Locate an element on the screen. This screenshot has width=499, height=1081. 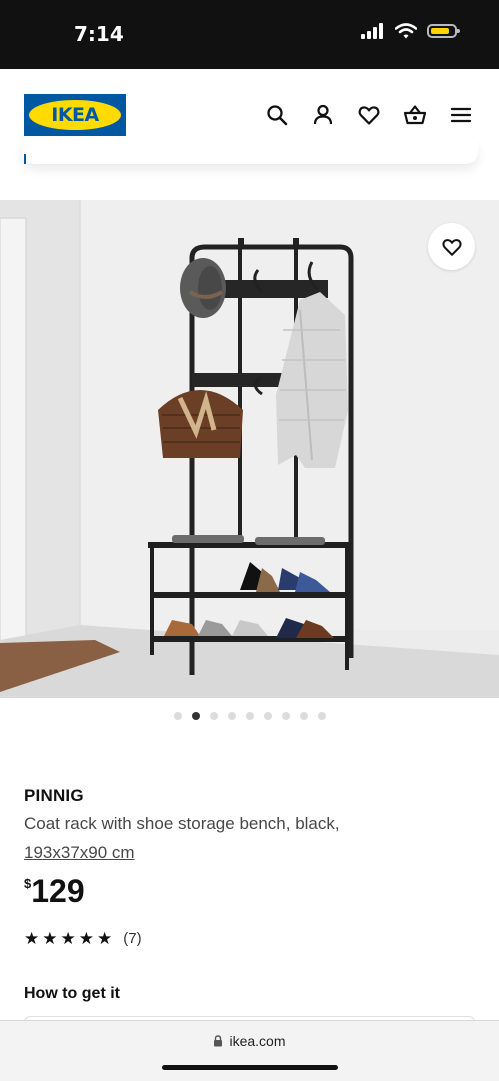
lock-icon is located at coordinates (218, 1041).